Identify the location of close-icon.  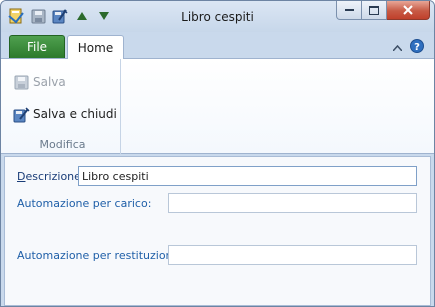
(408, 10).